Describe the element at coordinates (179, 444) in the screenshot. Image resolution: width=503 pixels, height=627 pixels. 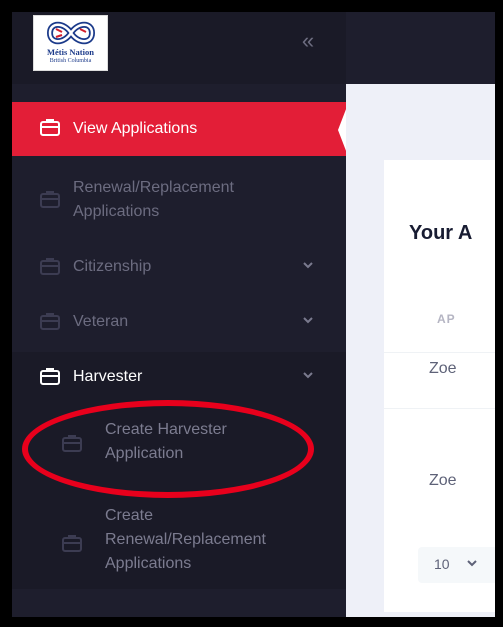
I see `sidebar-subitem-create-harvester-application: Create Harvester Application` at that location.